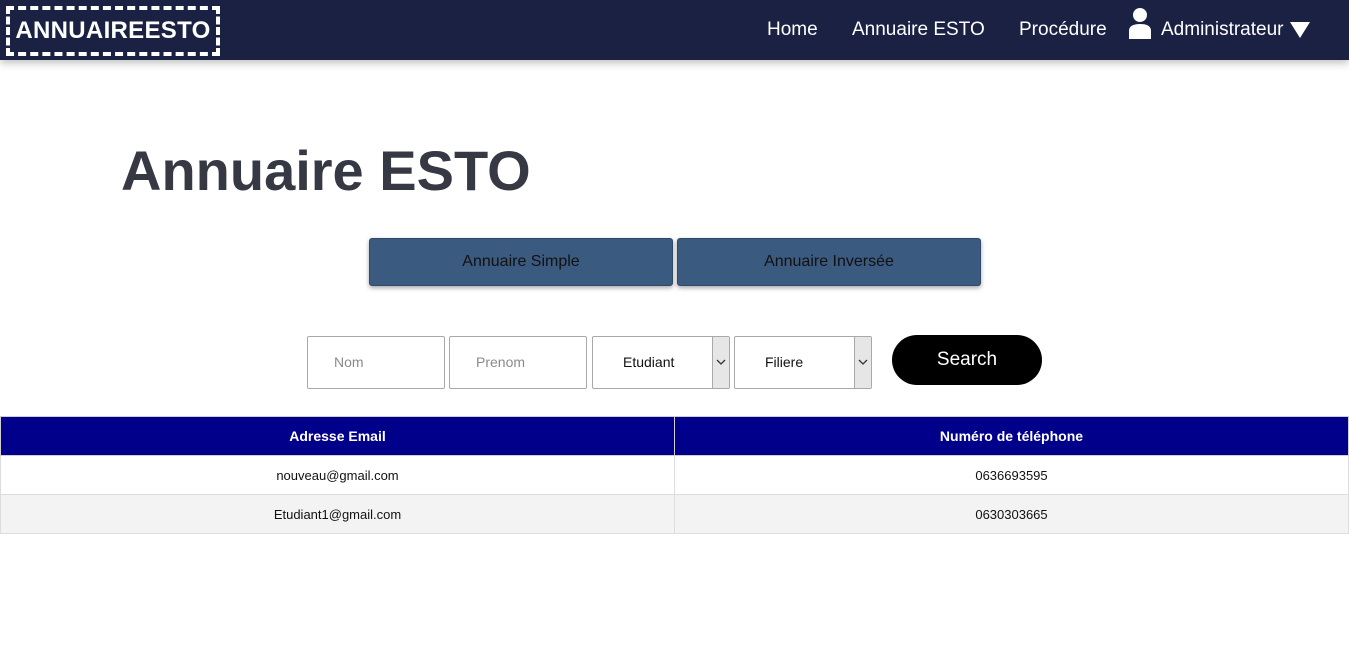 This screenshot has height=664, width=1349. Describe the element at coordinates (1063, 30) in the screenshot. I see `nav-link-procedure: Procédure` at that location.